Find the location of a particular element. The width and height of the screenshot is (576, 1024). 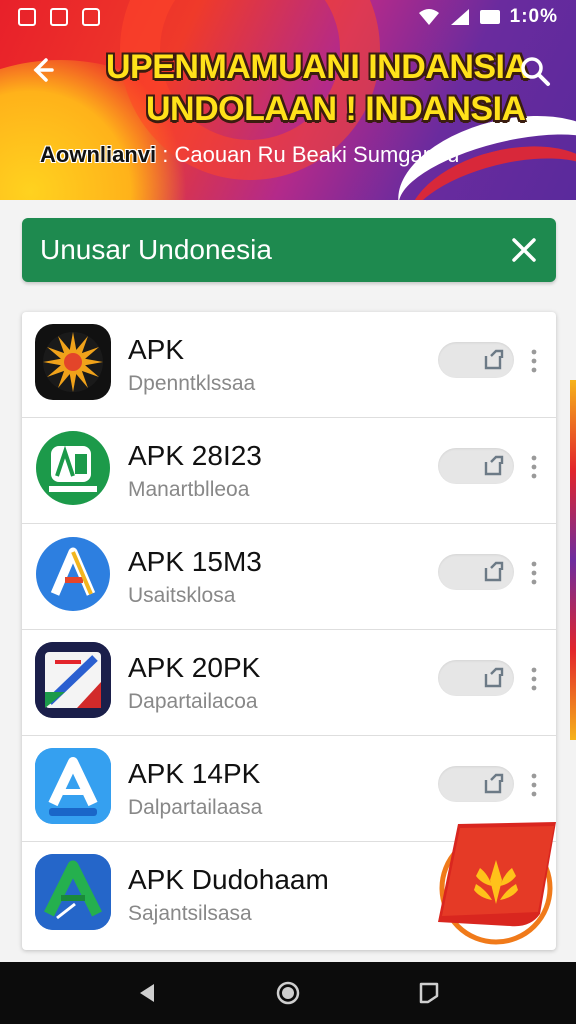

page-subtitle: Aownlianvi : Caouan Ru Beaki Sumganiru is located at coordinates (249, 155).